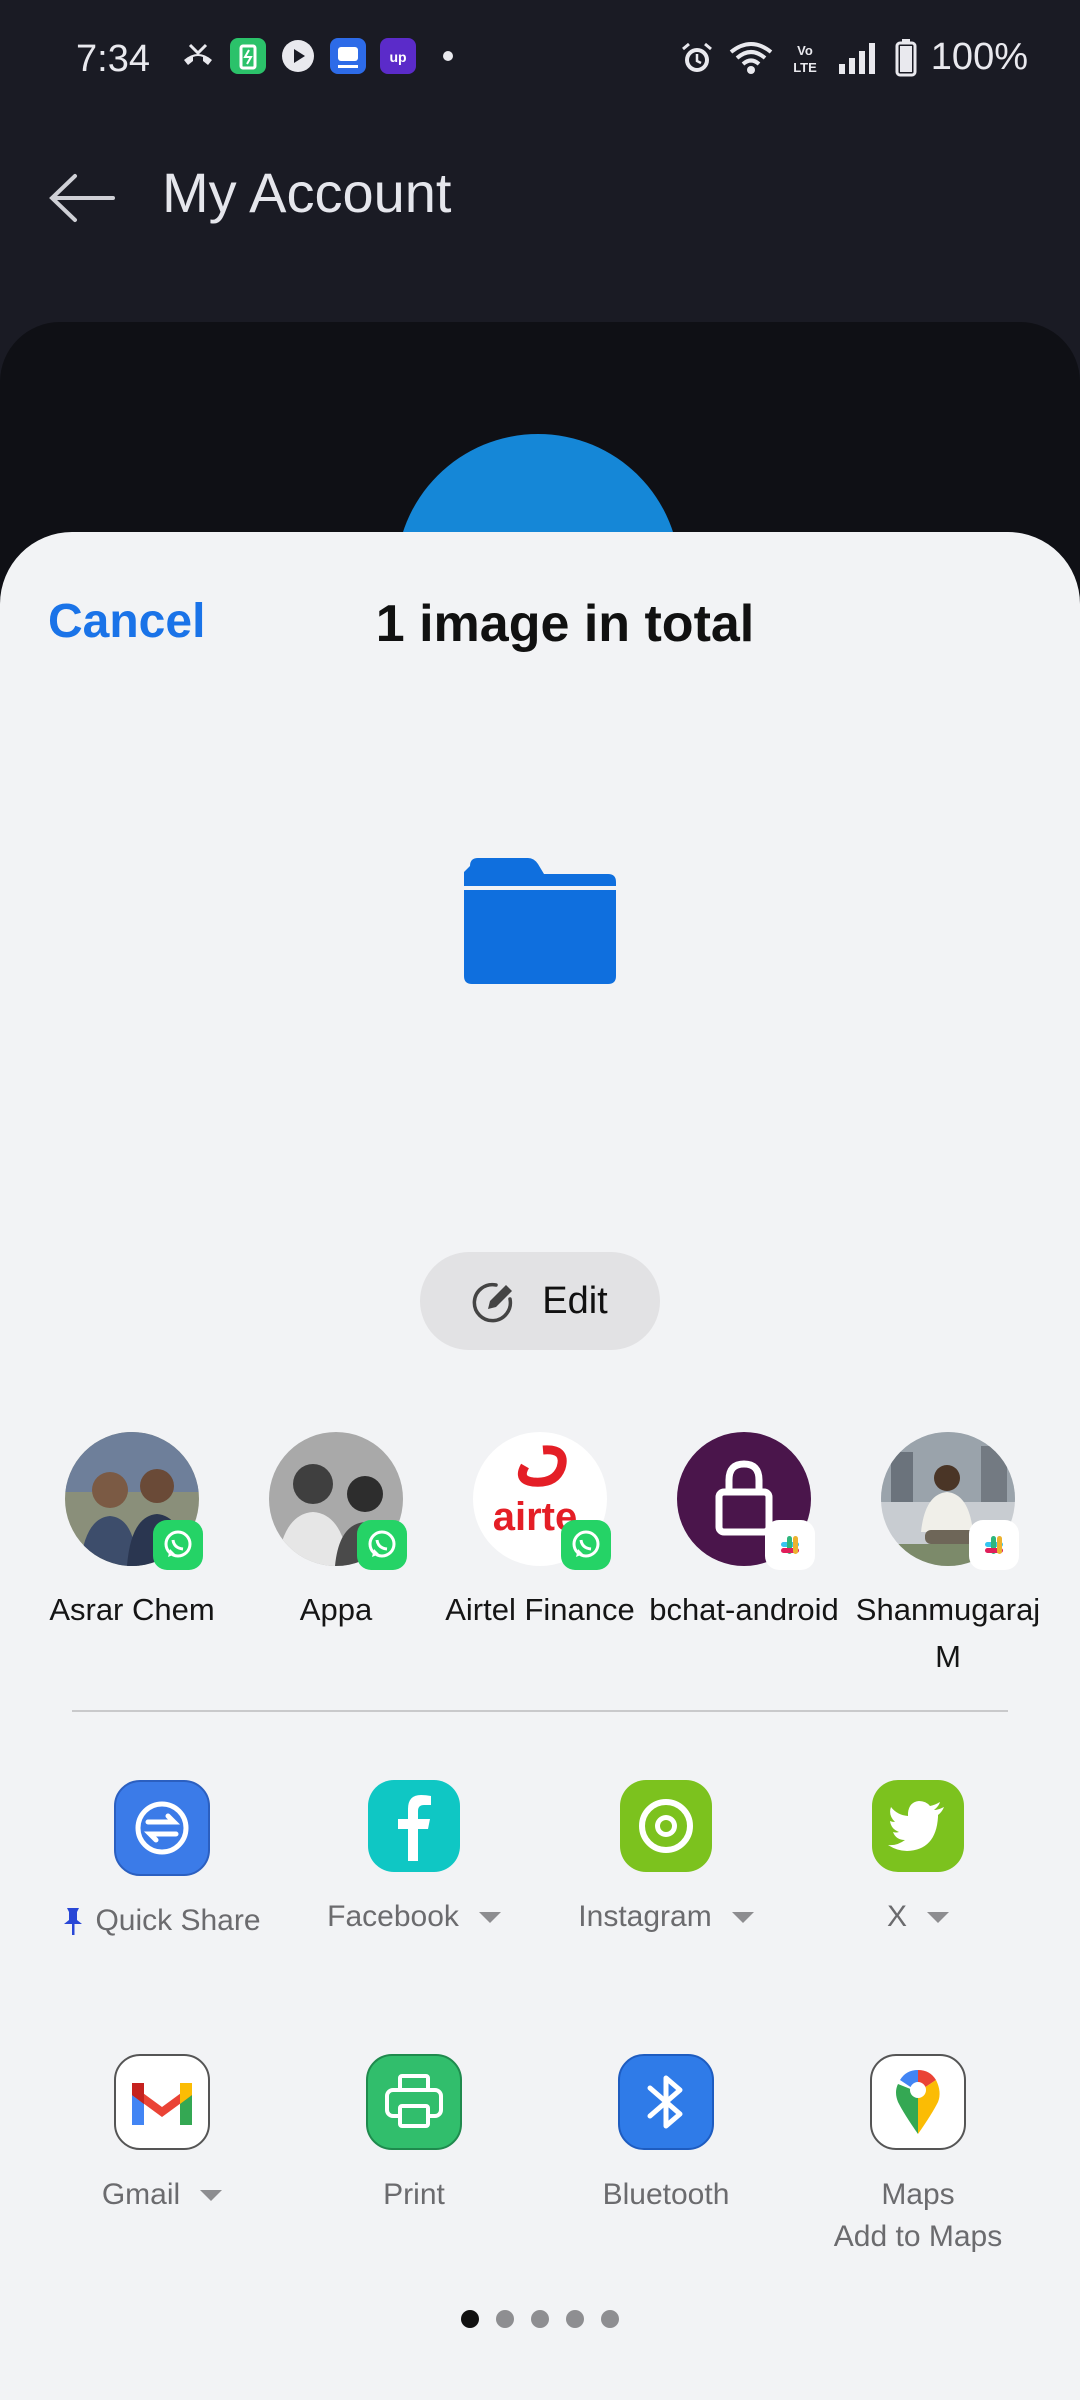 This screenshot has height=2400, width=1080. Describe the element at coordinates (298, 56) in the screenshot. I see `play-icon` at that location.